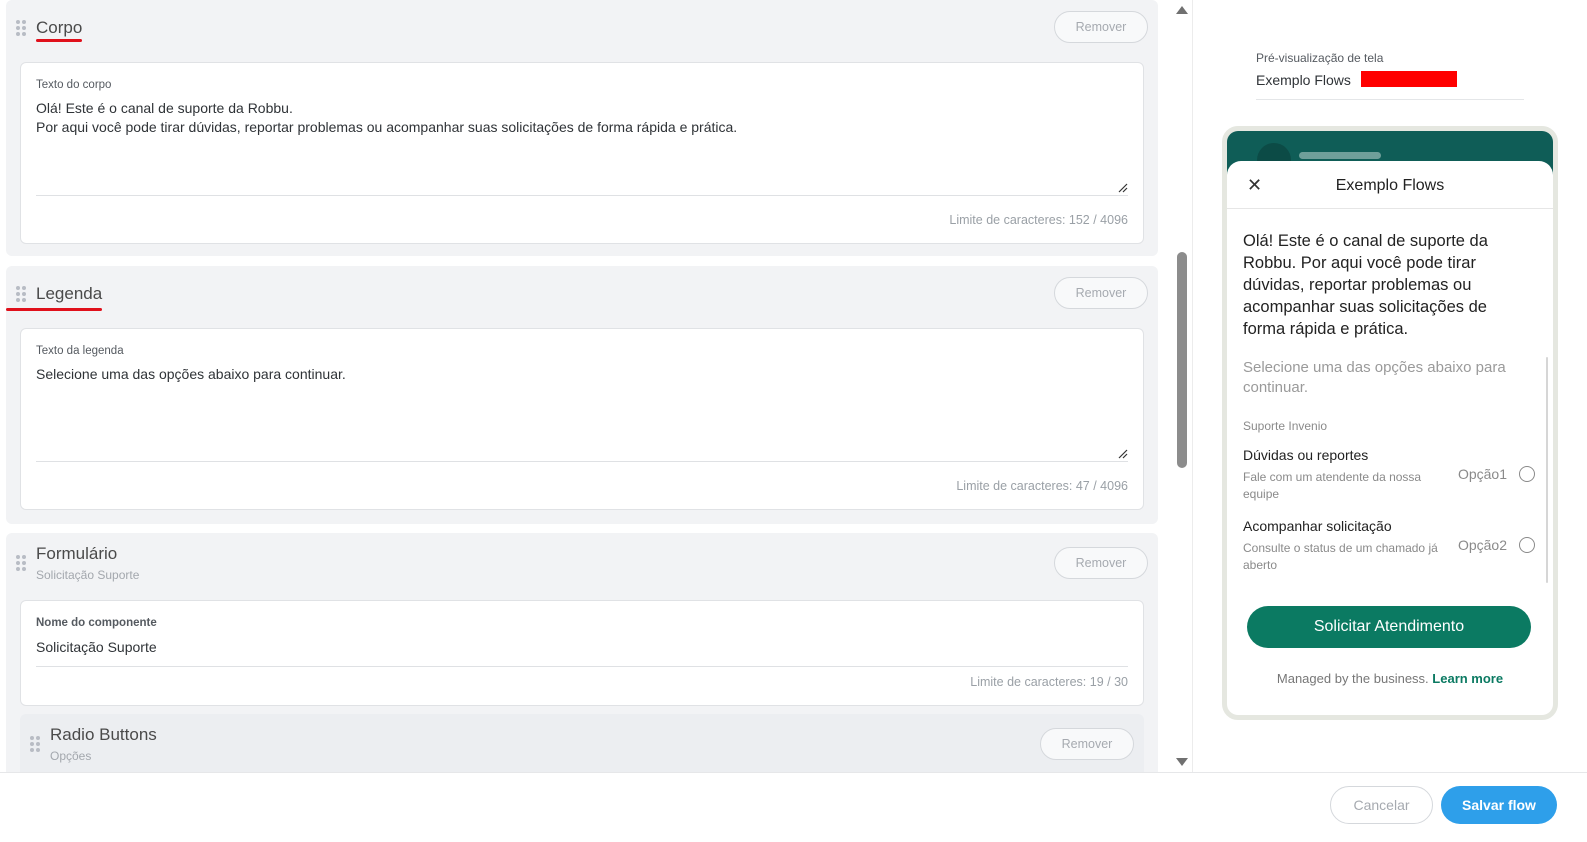 This screenshot has height=842, width=1587. Describe the element at coordinates (71, 756) in the screenshot. I see `block-subtitle: Opções` at that location.